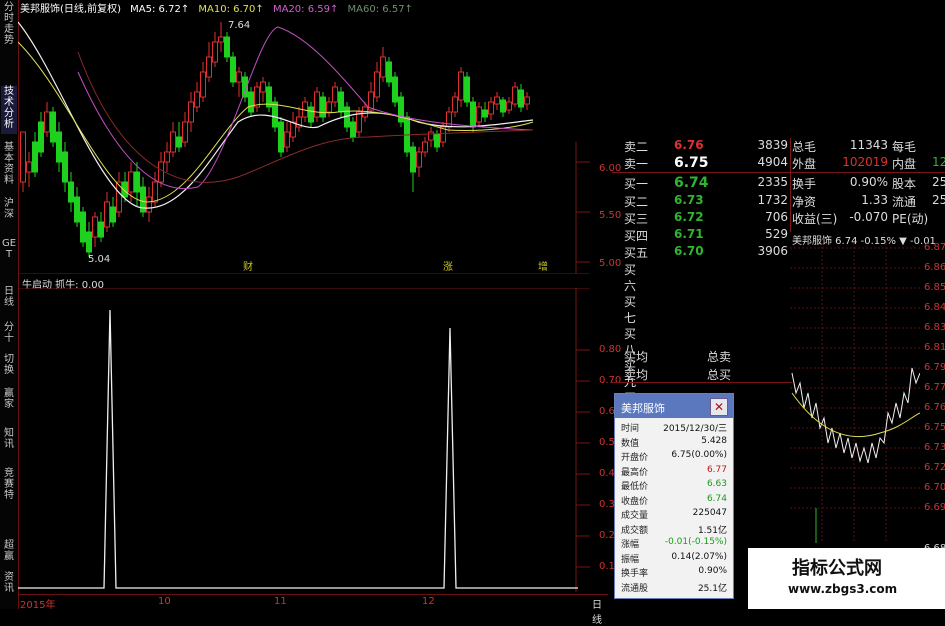 The image size is (945, 626). I want to click on stat-label: 换手, so click(804, 184).